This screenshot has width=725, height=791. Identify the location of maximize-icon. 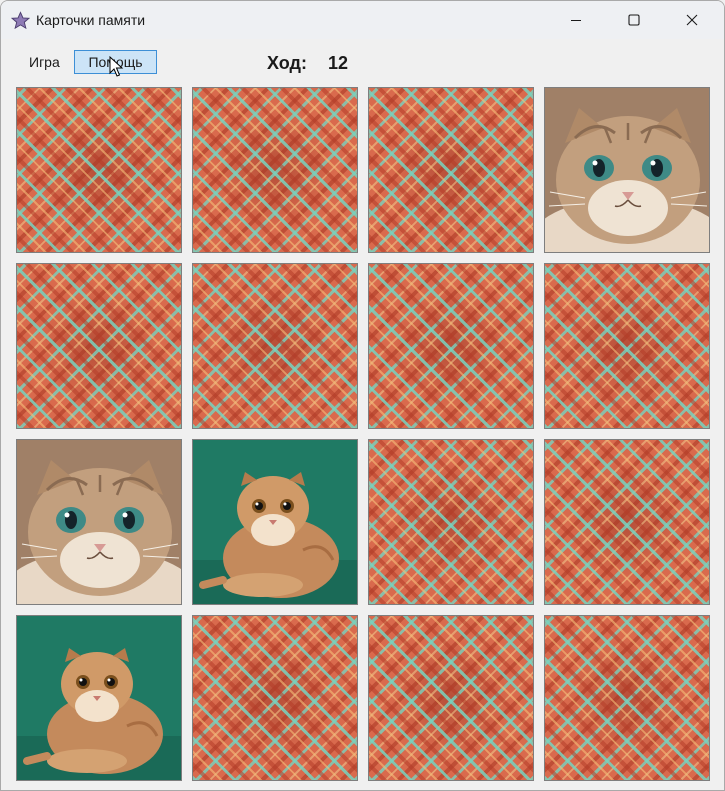
(634, 20).